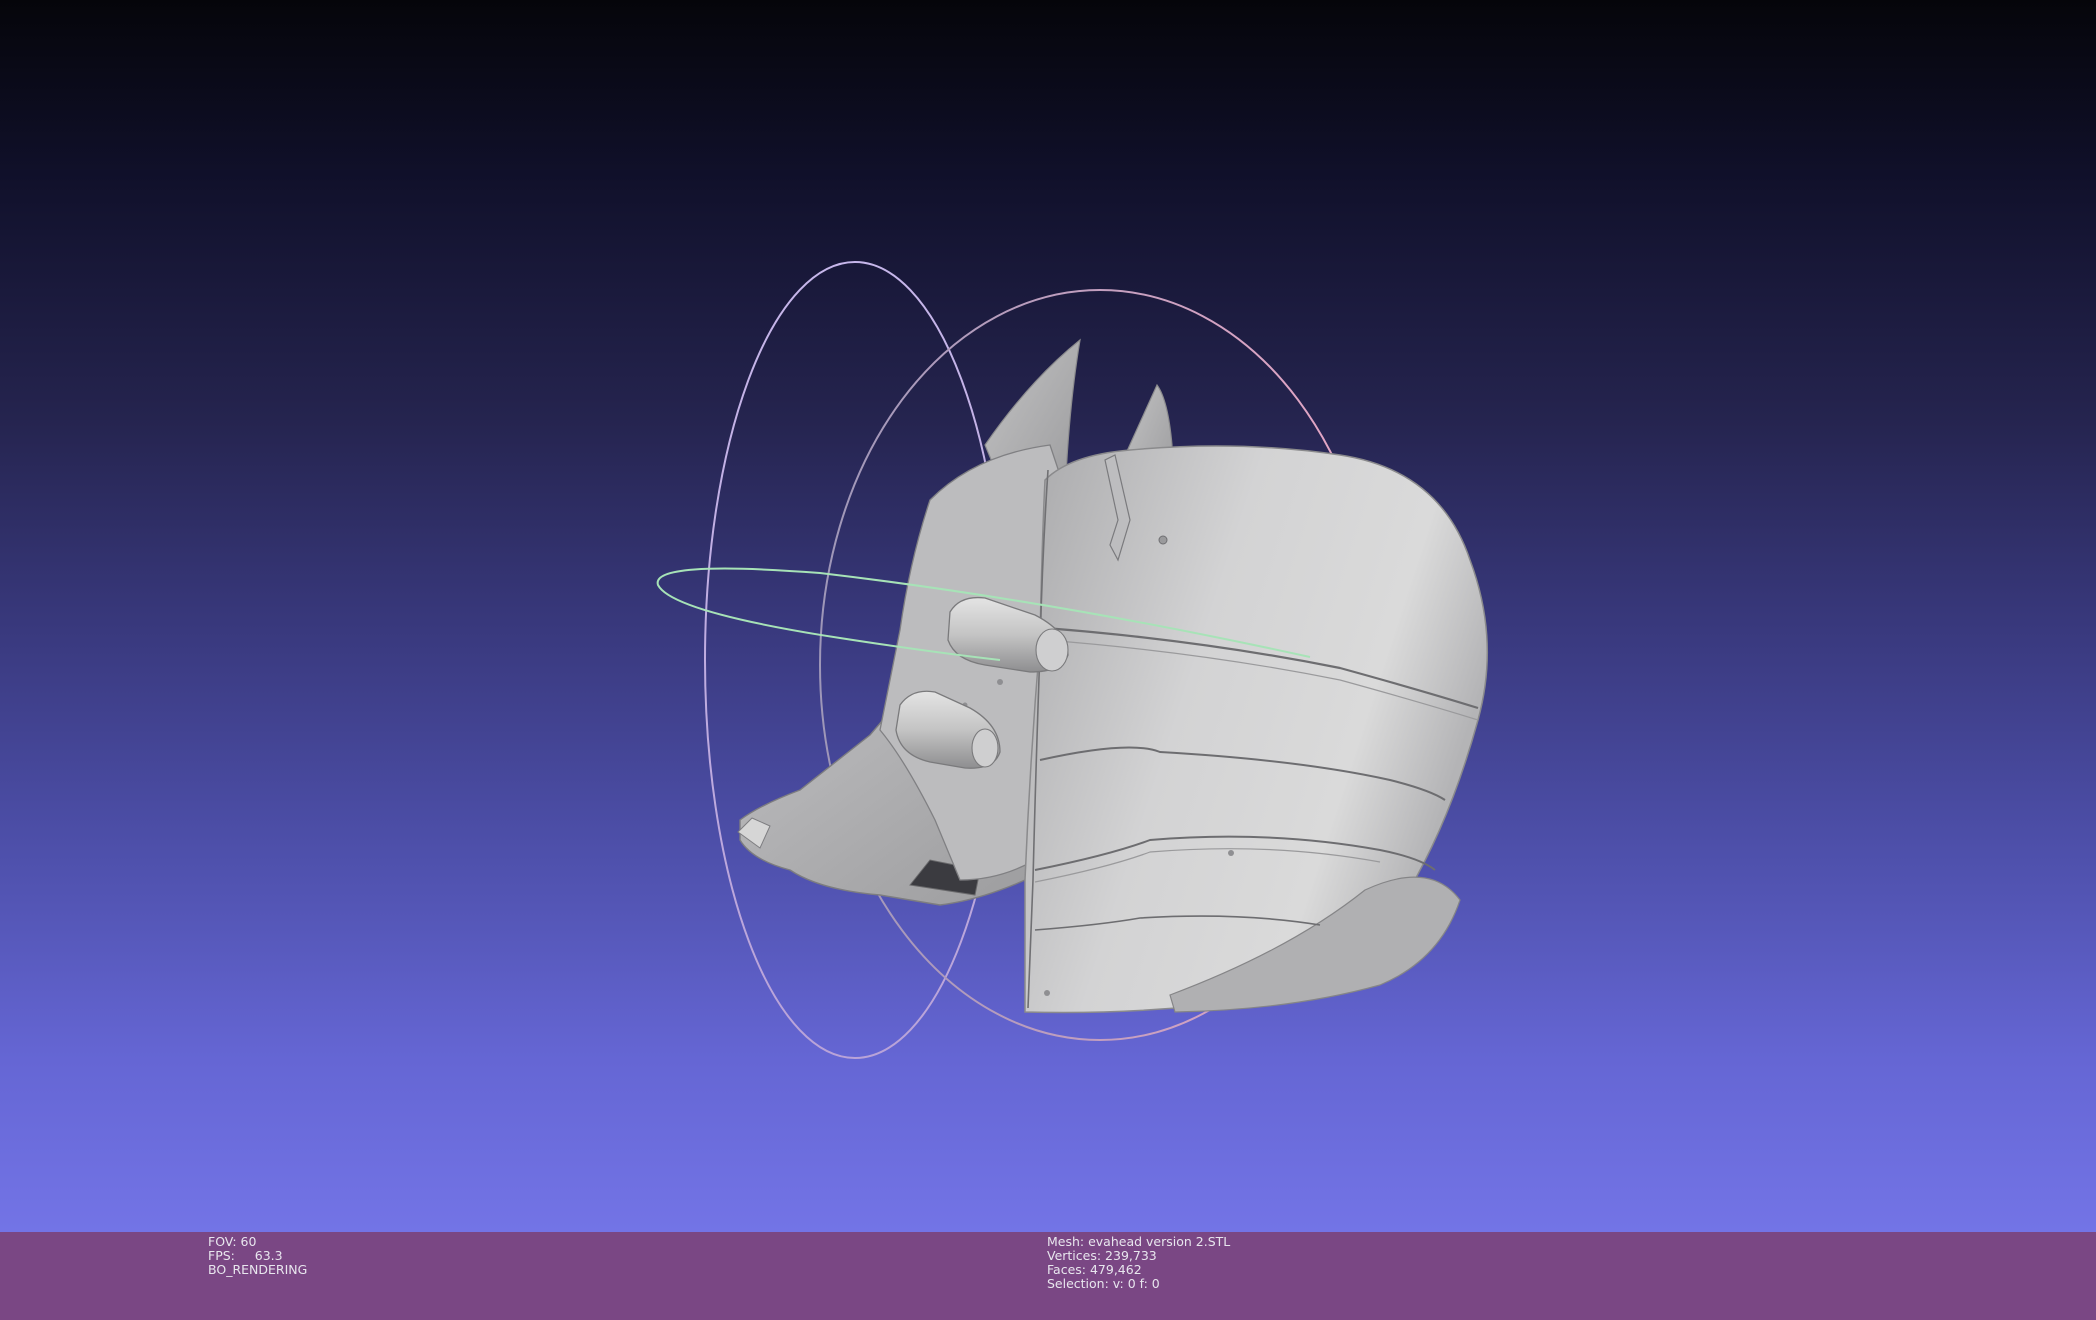 The image size is (2096, 1320). I want to click on vertex-count-readout: Vertices: 239,733, so click(1102, 1255).